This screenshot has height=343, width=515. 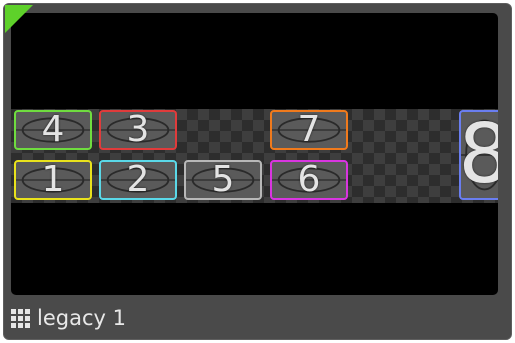 I want to click on screen-number: 6, so click(x=309, y=180).